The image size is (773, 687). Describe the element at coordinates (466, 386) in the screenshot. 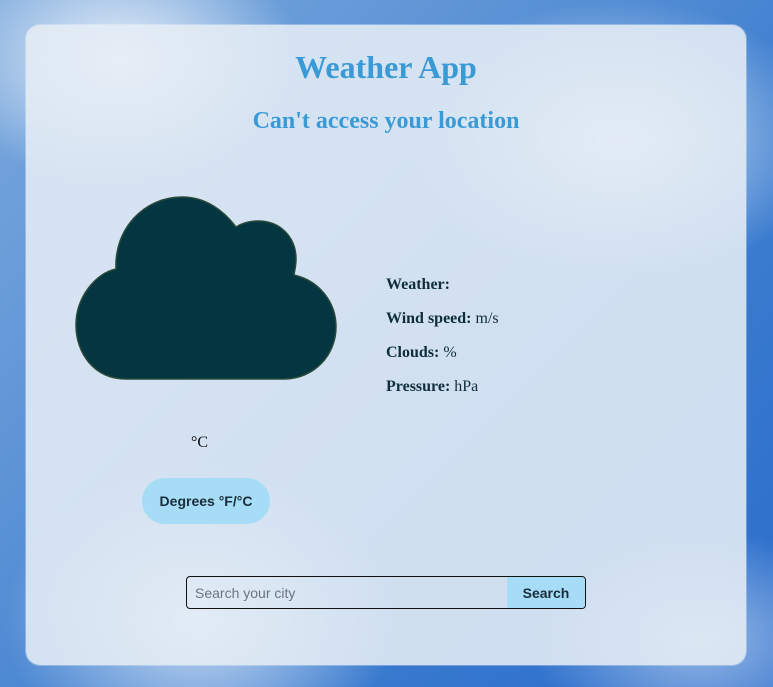

I see `pressure-unit: hPa` at that location.